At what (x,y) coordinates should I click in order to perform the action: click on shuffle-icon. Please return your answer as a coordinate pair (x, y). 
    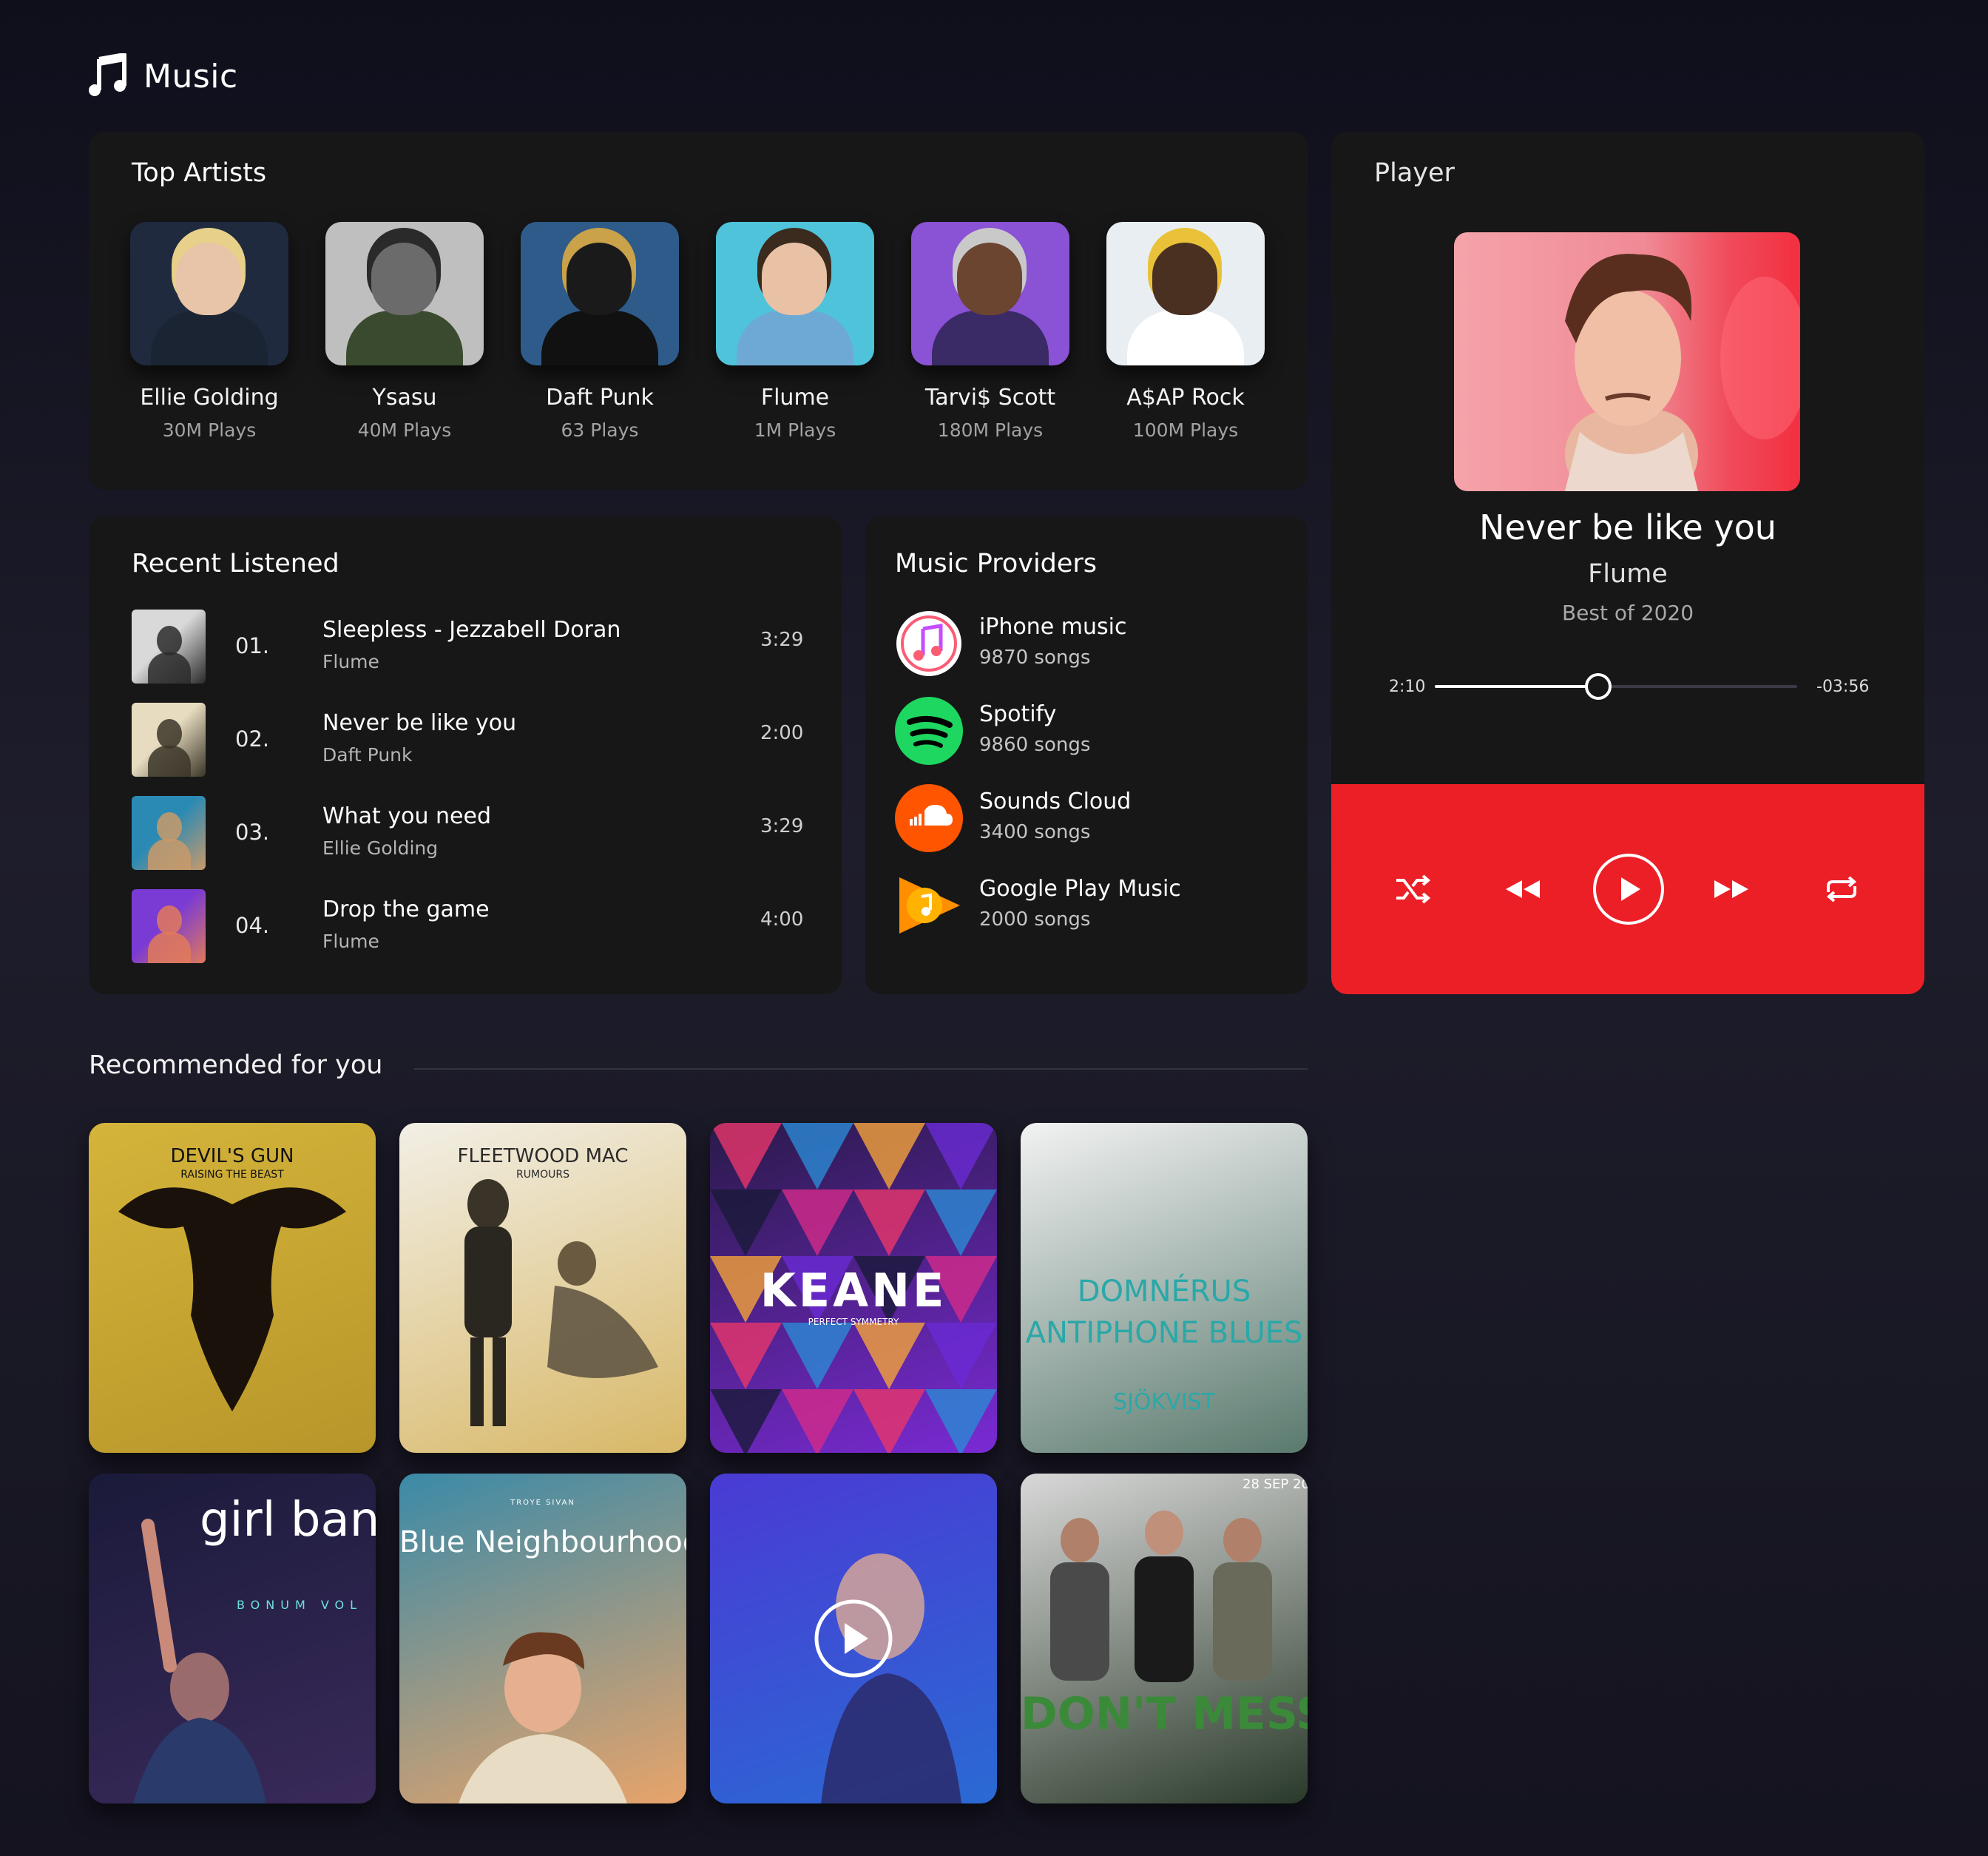
    Looking at the image, I should click on (1413, 889).